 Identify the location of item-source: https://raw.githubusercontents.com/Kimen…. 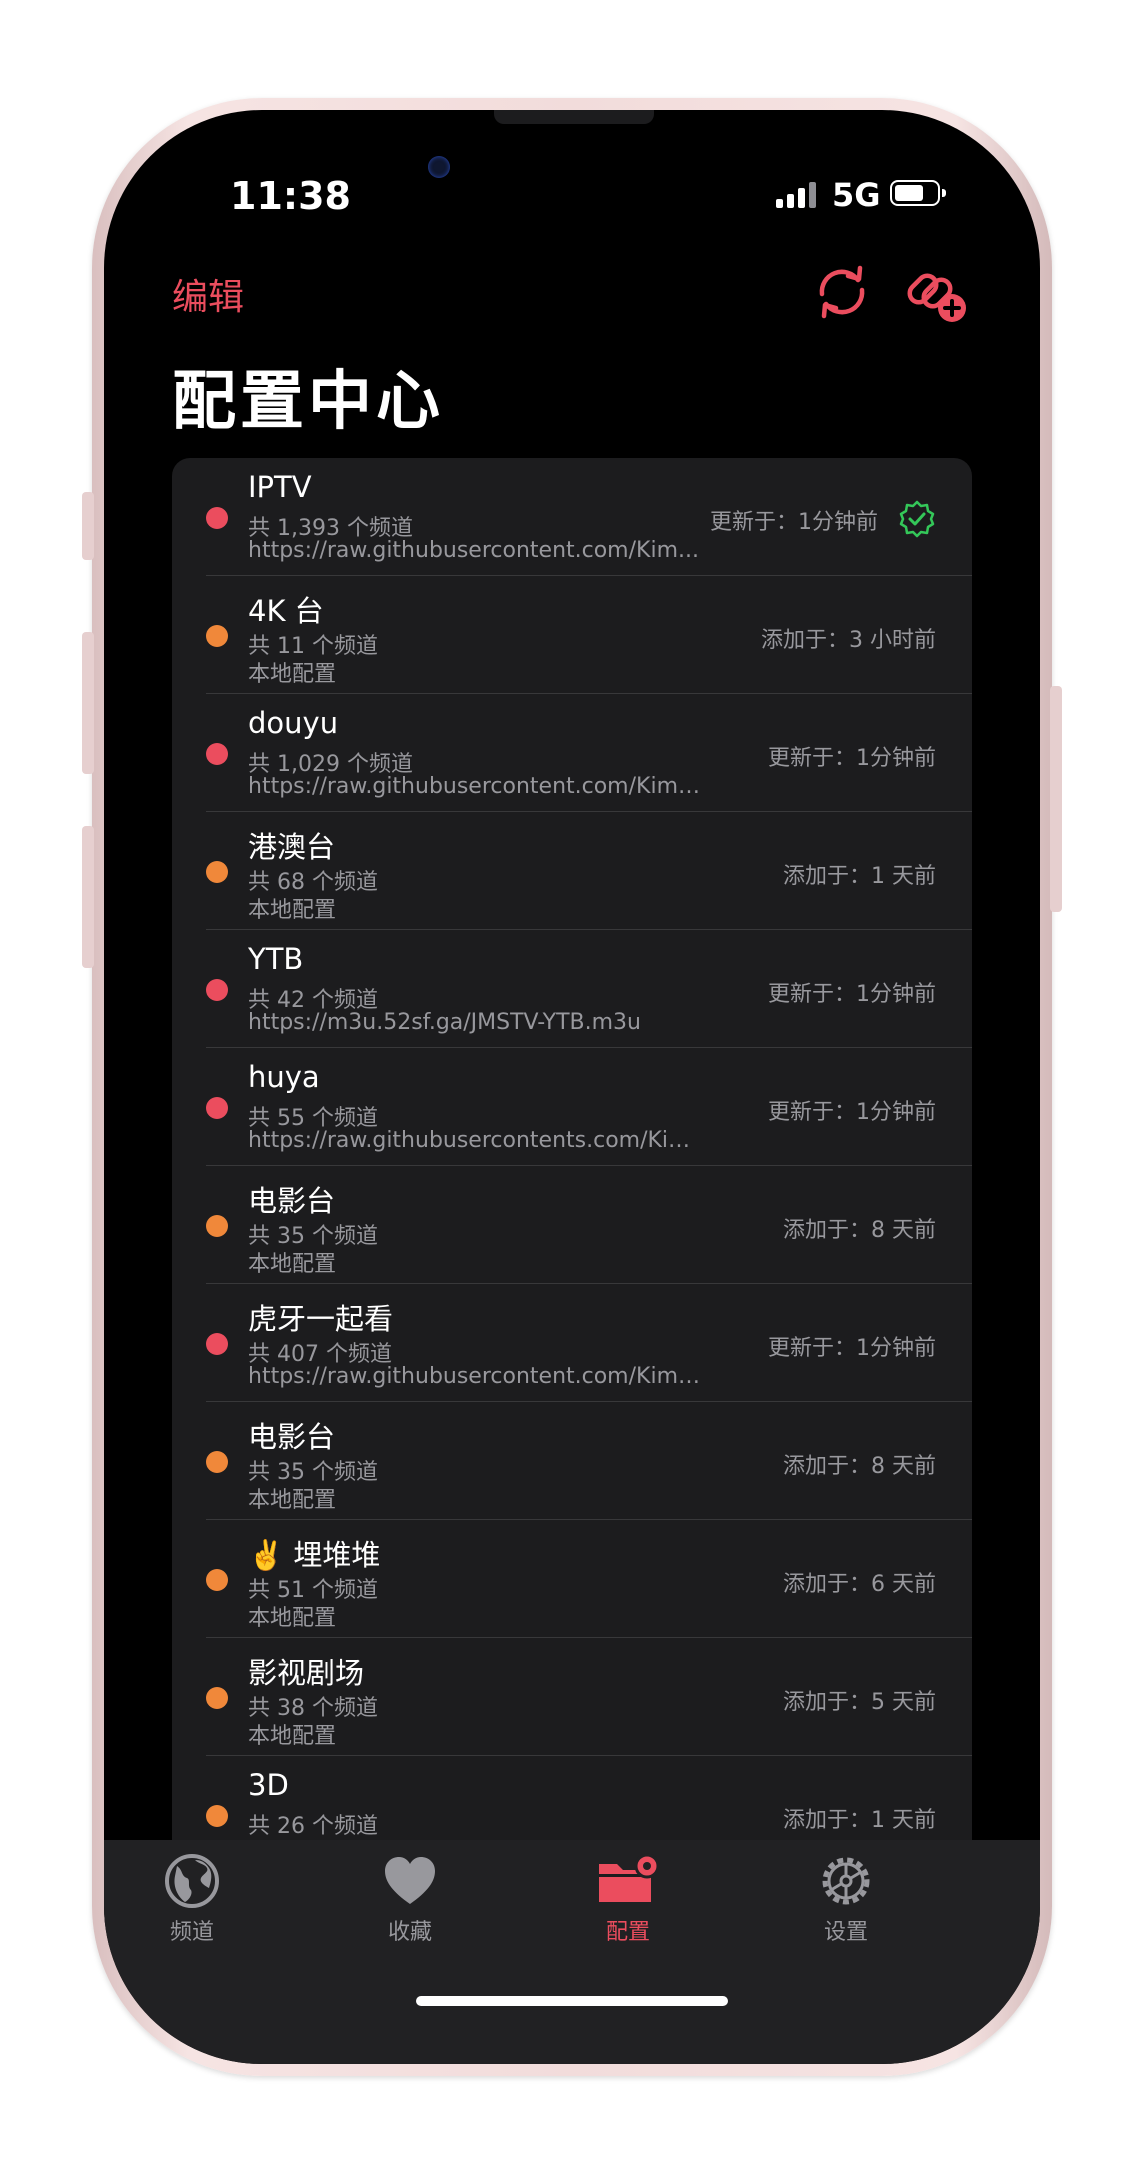
(478, 1140).